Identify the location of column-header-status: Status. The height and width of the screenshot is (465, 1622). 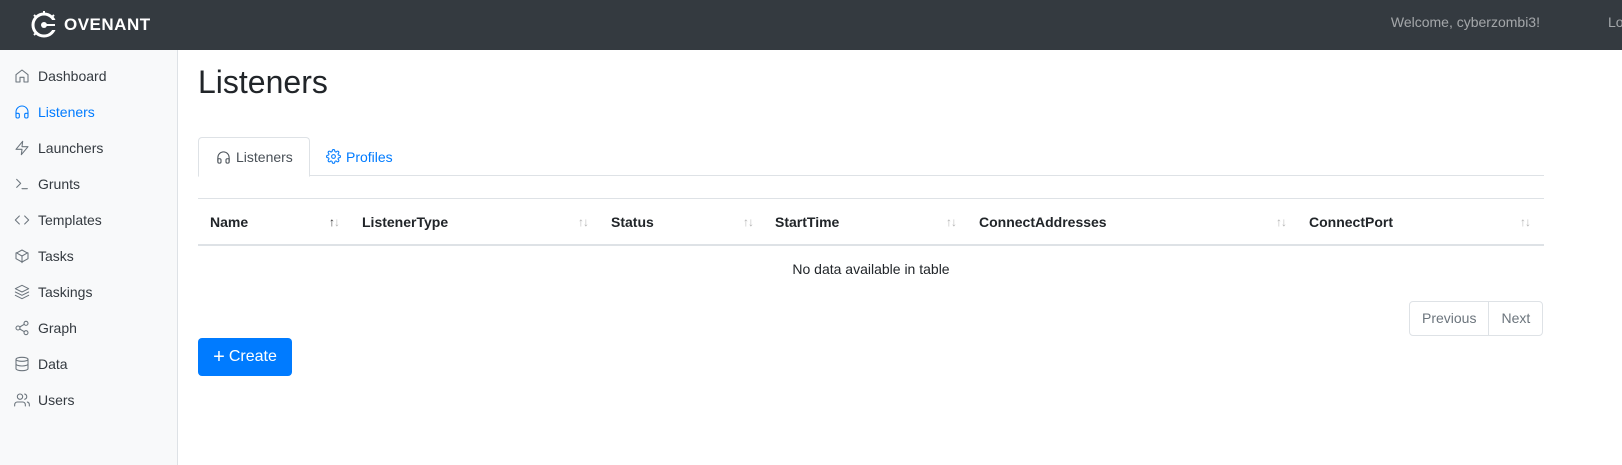
(632, 222).